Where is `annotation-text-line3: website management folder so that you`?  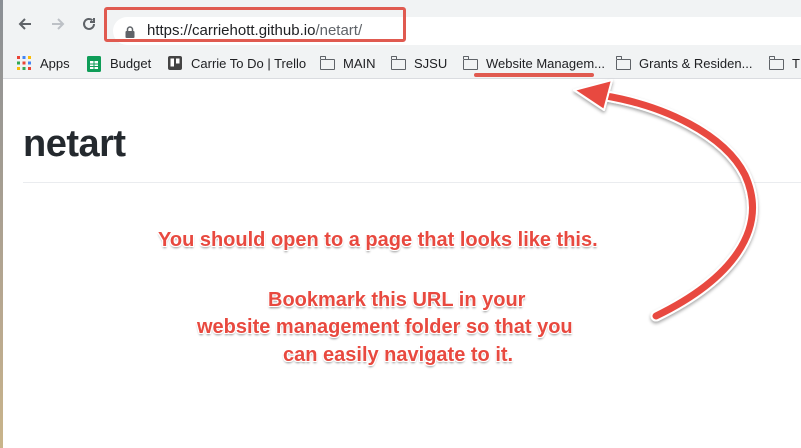
annotation-text-line3: website management folder so that you is located at coordinates (385, 327).